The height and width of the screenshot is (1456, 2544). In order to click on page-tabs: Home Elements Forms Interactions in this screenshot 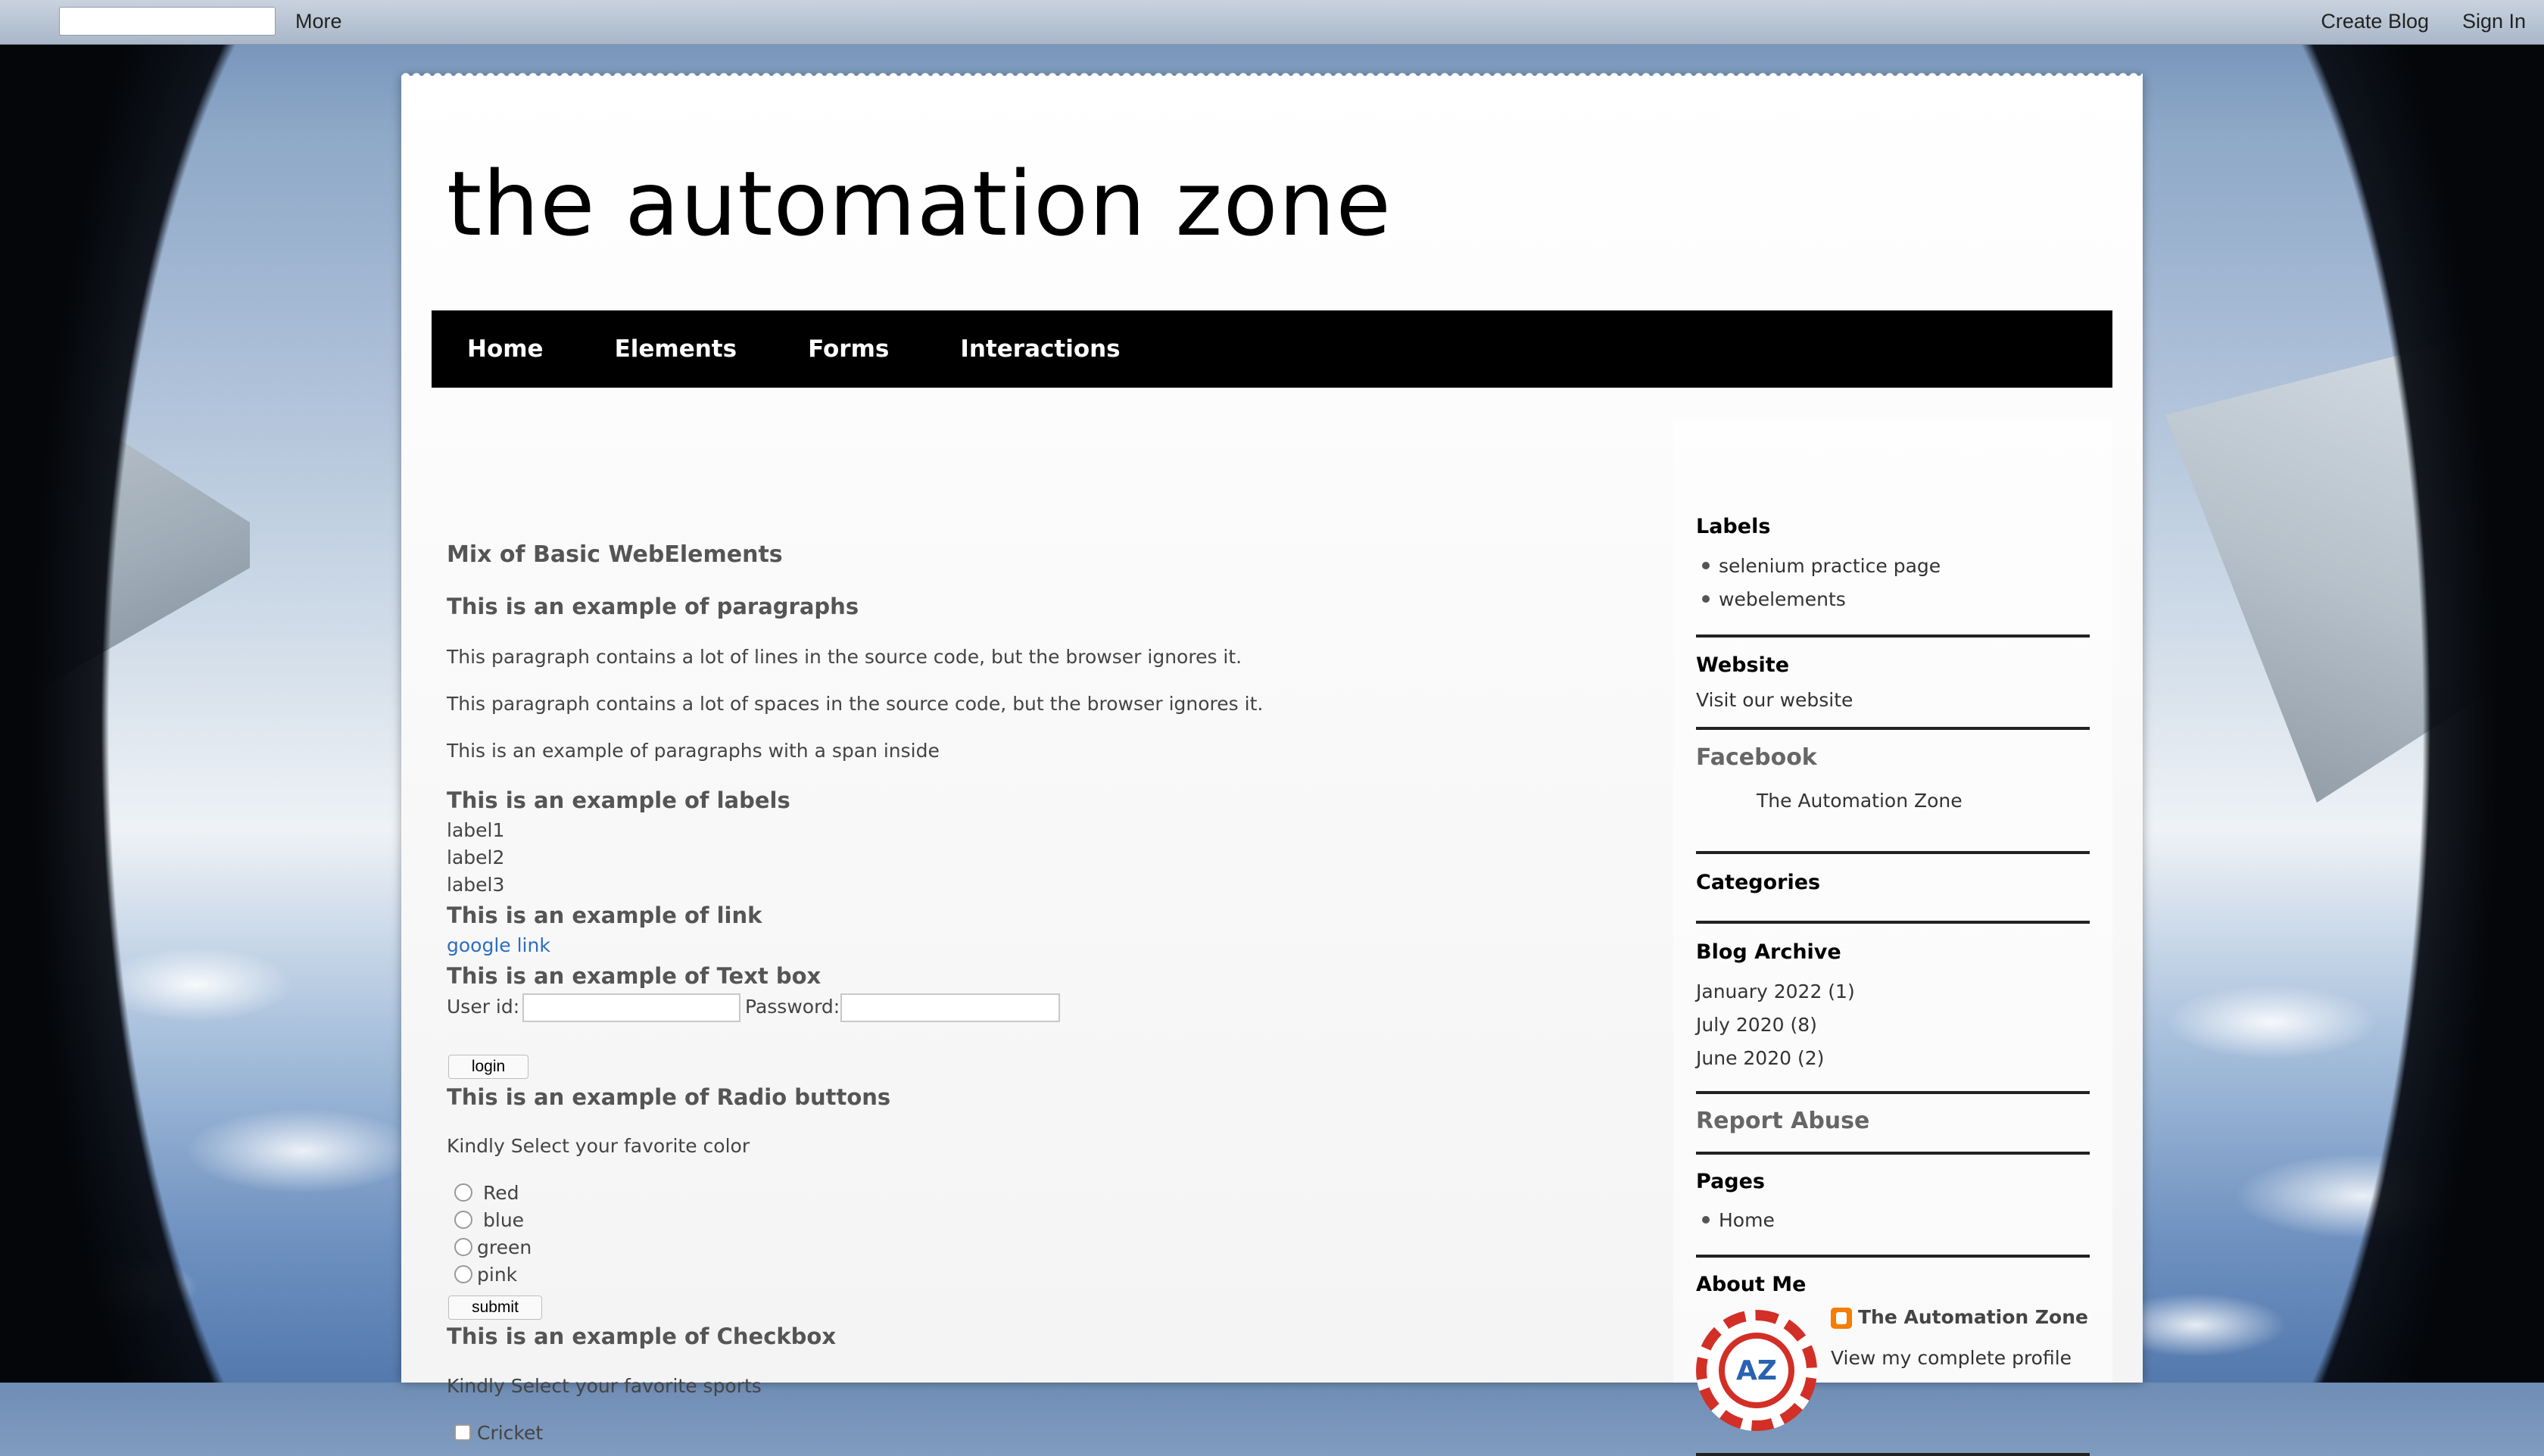, I will do `click(1272, 349)`.